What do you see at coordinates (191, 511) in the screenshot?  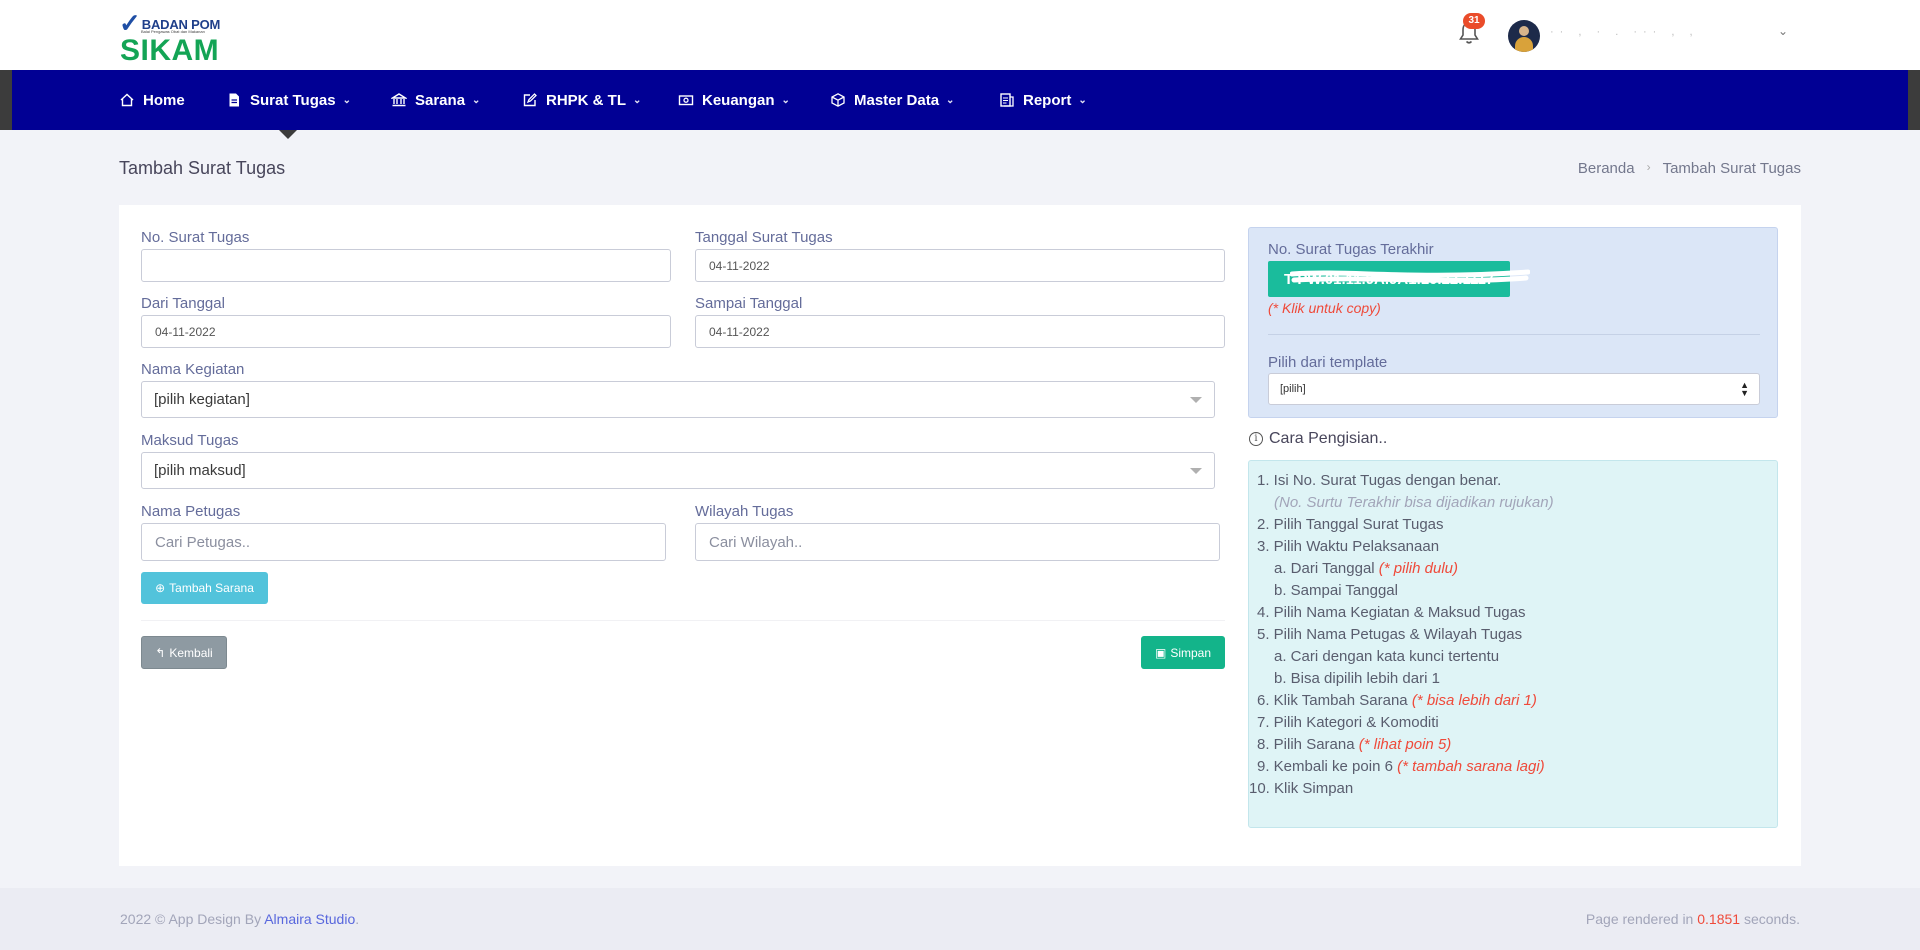 I see `nama-petugas-label: Nama Petugas` at bounding box center [191, 511].